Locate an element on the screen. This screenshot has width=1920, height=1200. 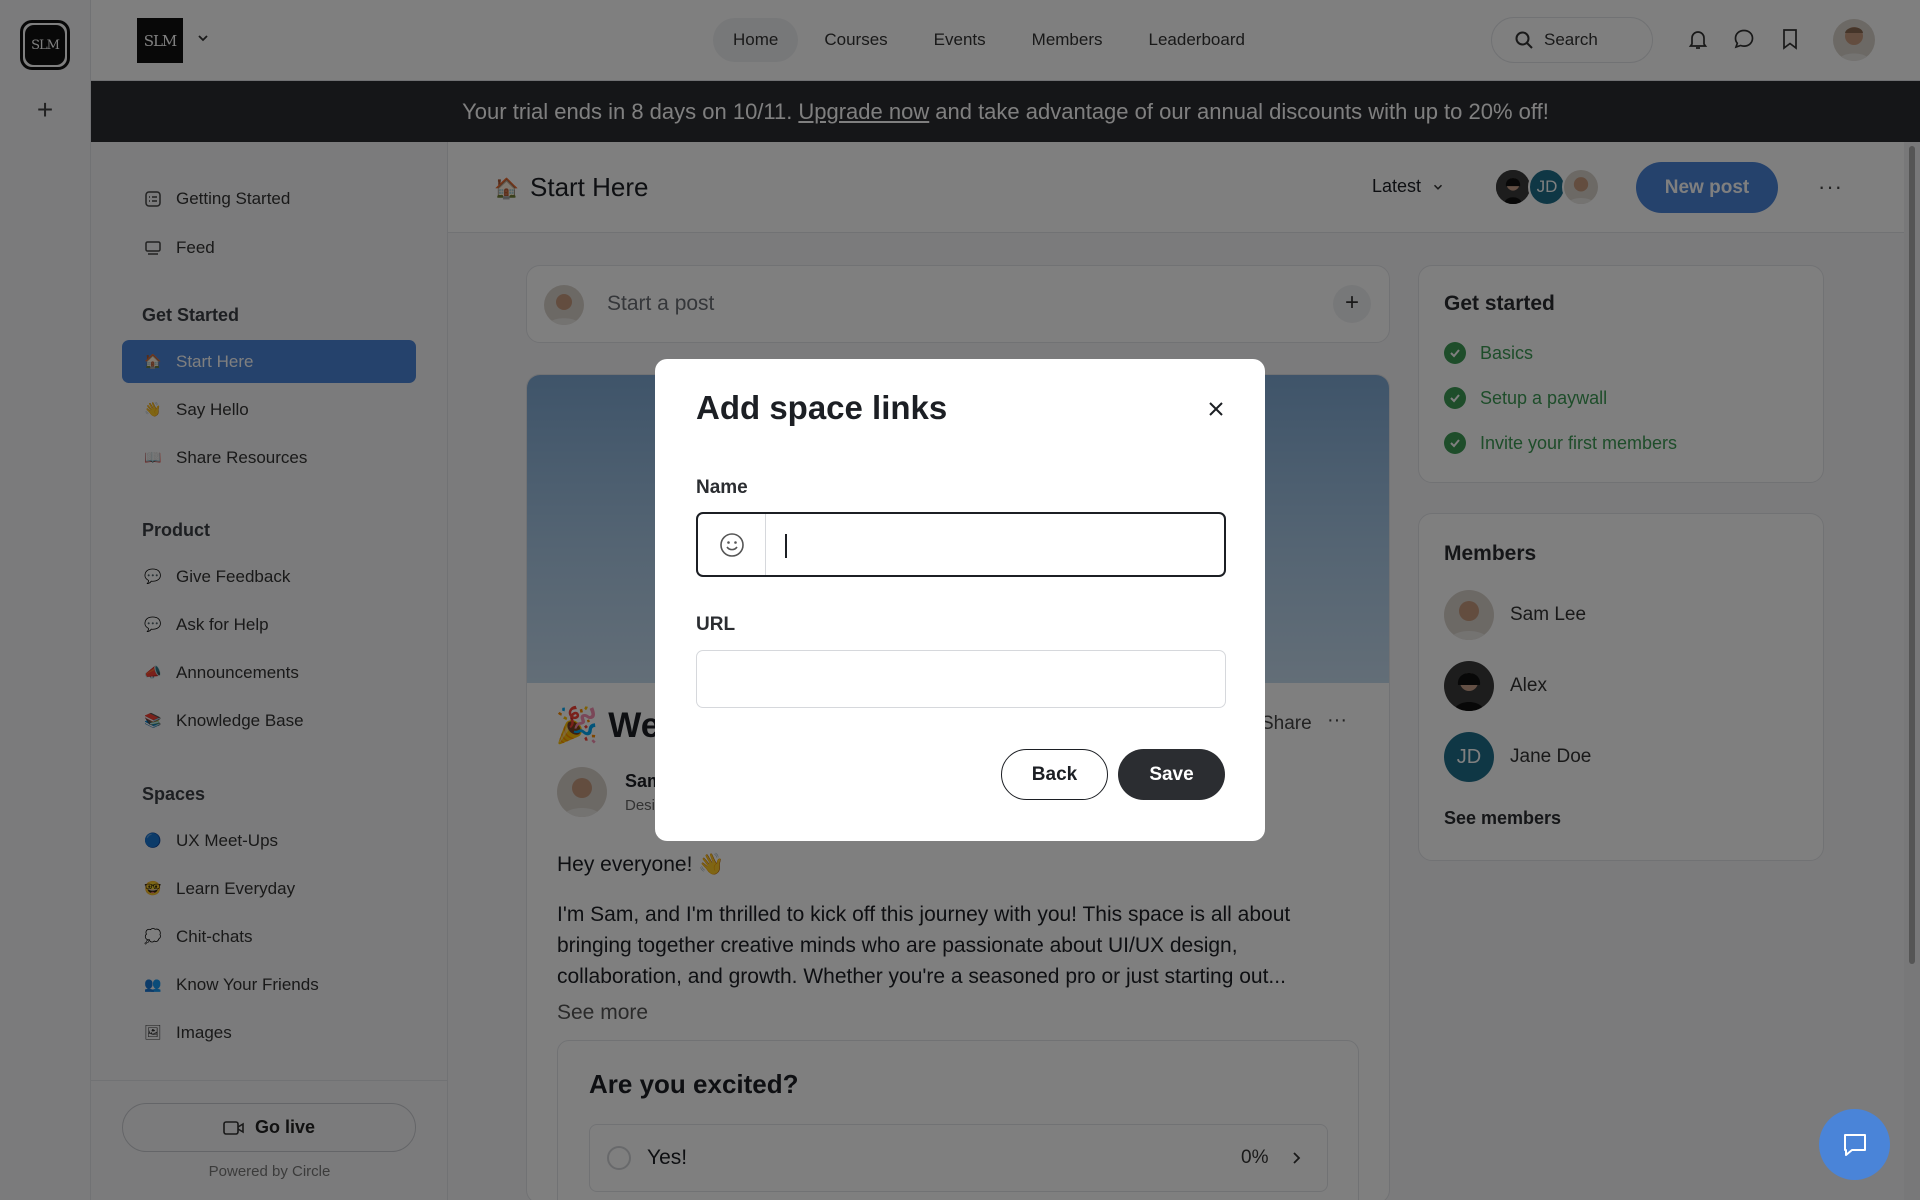
smiley-icon is located at coordinates (731, 544).